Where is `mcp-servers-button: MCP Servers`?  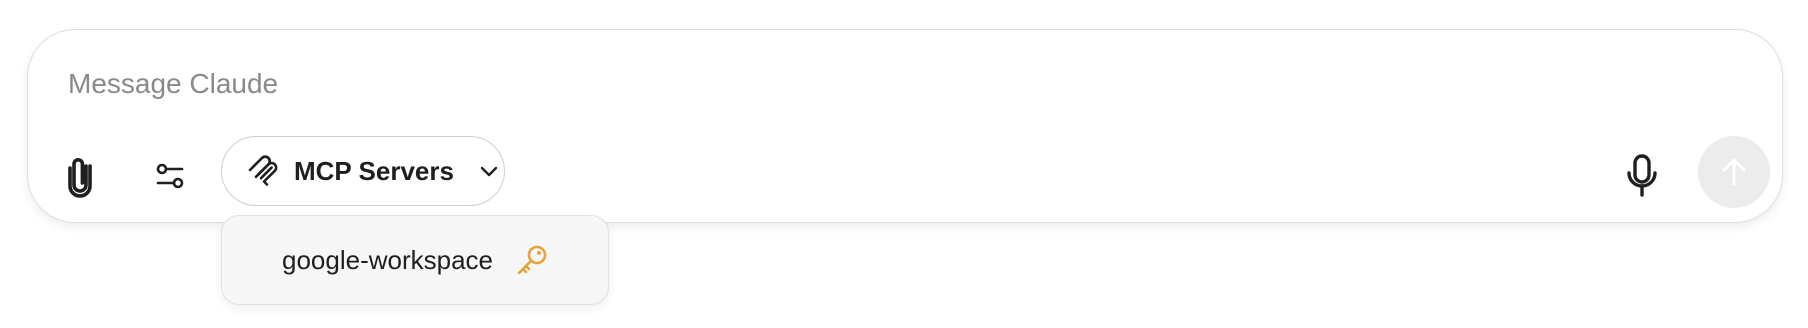
mcp-servers-button: MCP Servers is located at coordinates (363, 171).